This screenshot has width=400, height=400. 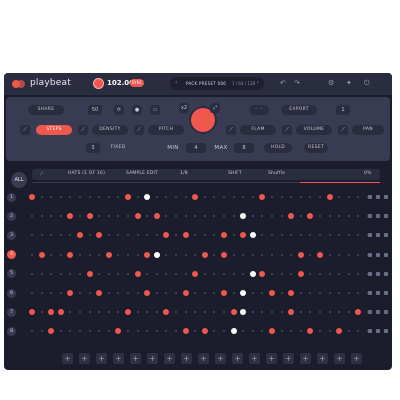 What do you see at coordinates (54, 130) in the screenshot?
I see `steps-button: STEPS` at bounding box center [54, 130].